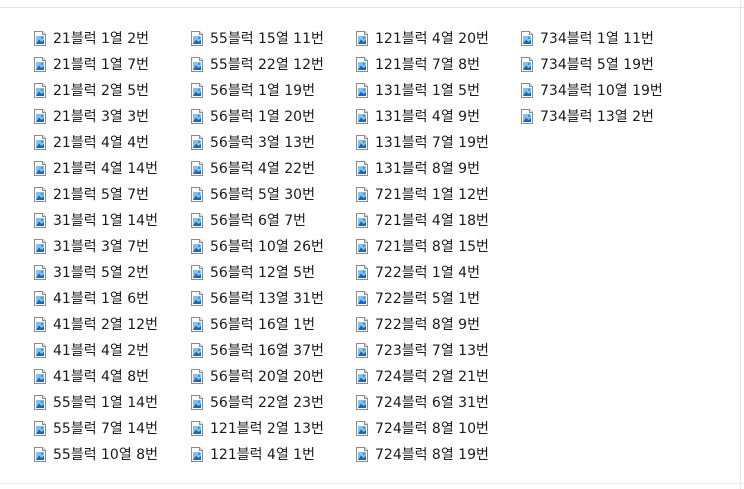  What do you see at coordinates (96, 298) in the screenshot?
I see `file-item: 41블럭 1열 6번` at bounding box center [96, 298].